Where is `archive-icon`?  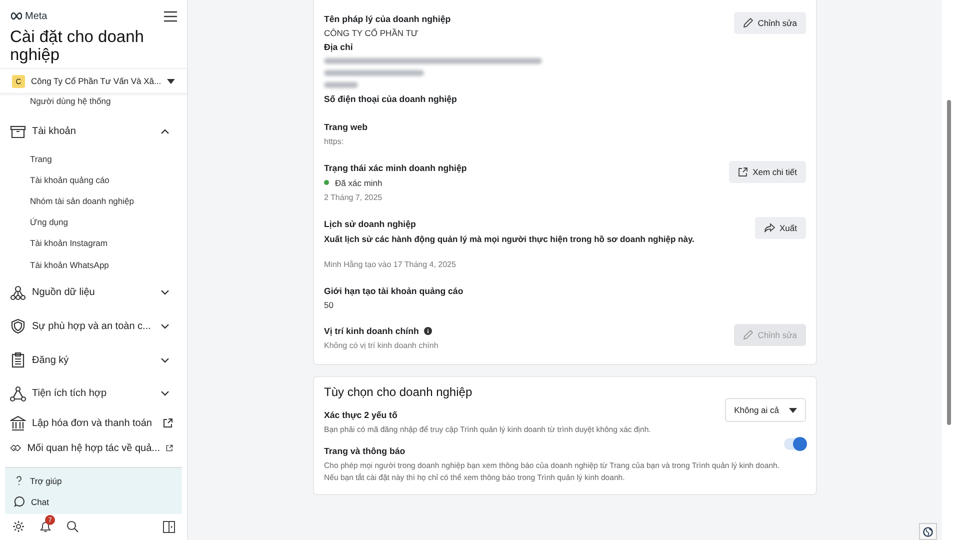
archive-icon is located at coordinates (18, 132).